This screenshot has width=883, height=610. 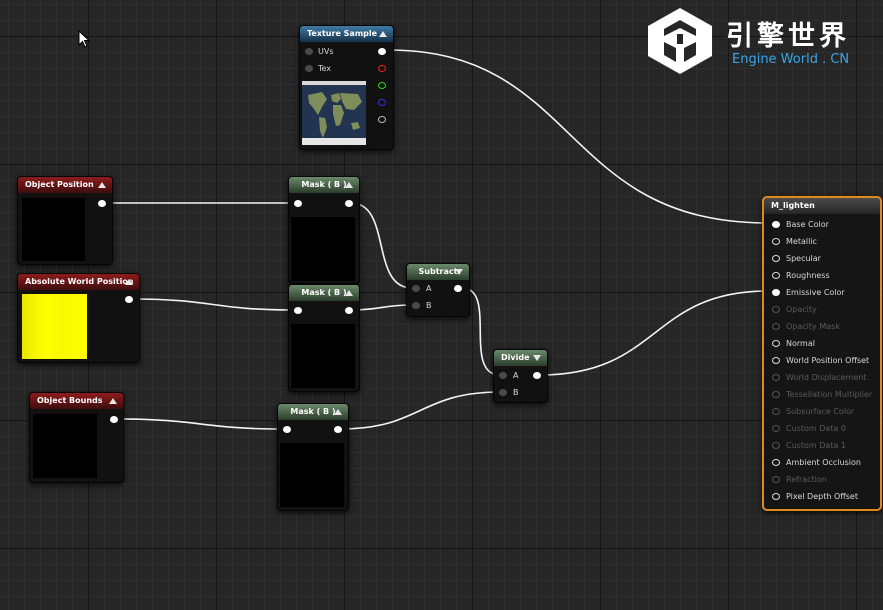 I want to click on texture-sample-node: Texture Sample UVs Tex, so click(x=346, y=87).